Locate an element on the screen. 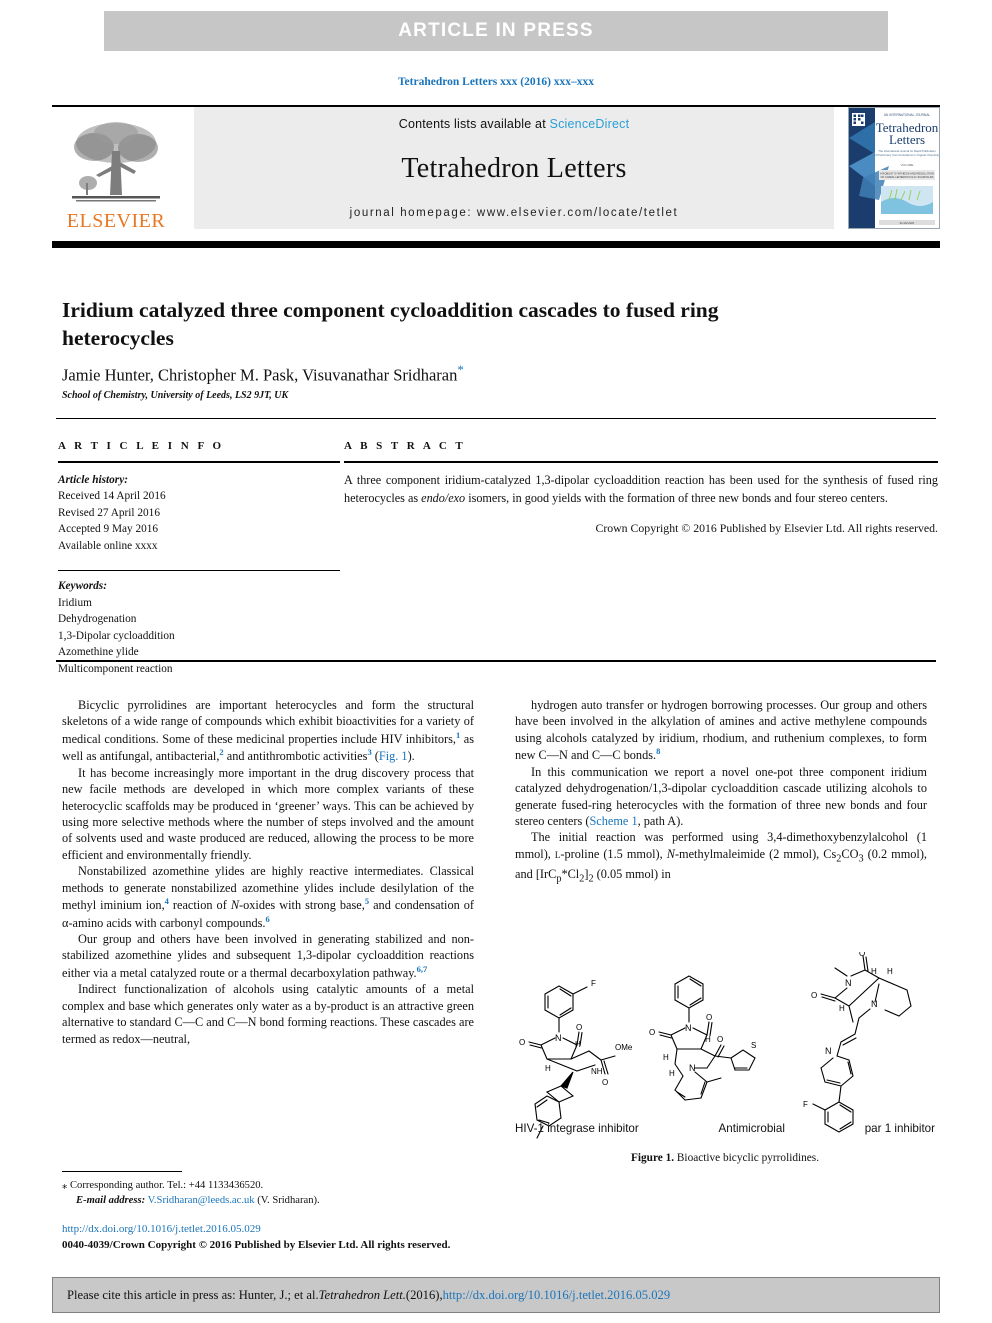 The height and width of the screenshot is (1323, 992). elsevier-wordmark: ELSEVIER is located at coordinates (116, 221).